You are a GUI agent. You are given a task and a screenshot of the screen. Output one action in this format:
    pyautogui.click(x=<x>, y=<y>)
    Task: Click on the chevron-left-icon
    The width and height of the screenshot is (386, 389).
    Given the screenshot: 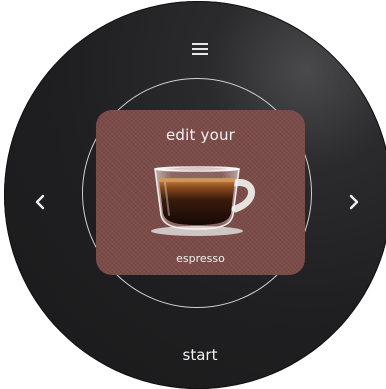 What is the action you would take?
    pyautogui.click(x=40, y=202)
    